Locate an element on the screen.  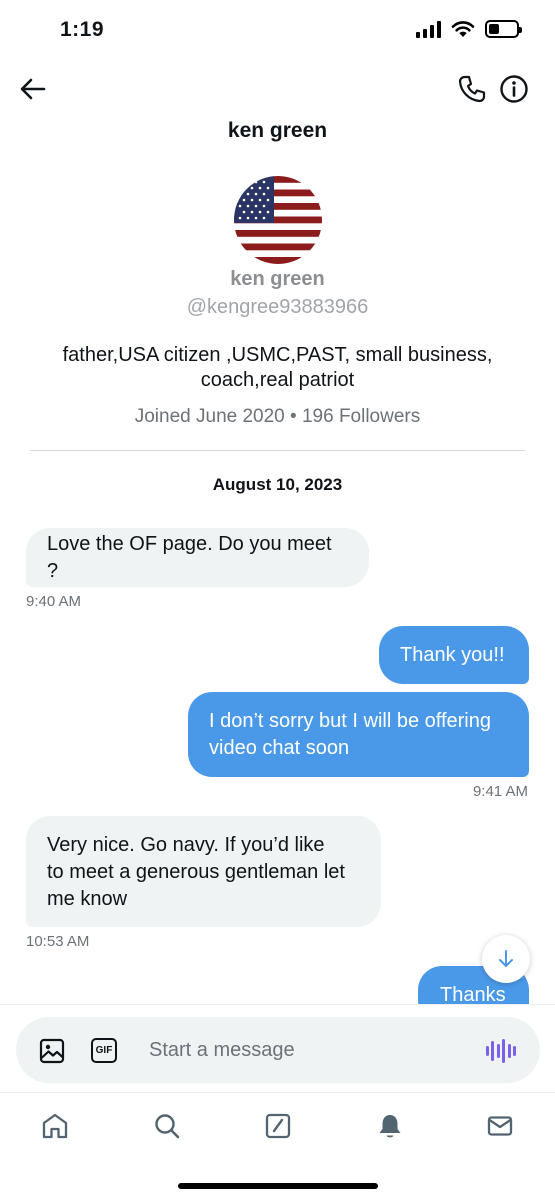
american-flag-avatar-icon is located at coordinates (278, 220).